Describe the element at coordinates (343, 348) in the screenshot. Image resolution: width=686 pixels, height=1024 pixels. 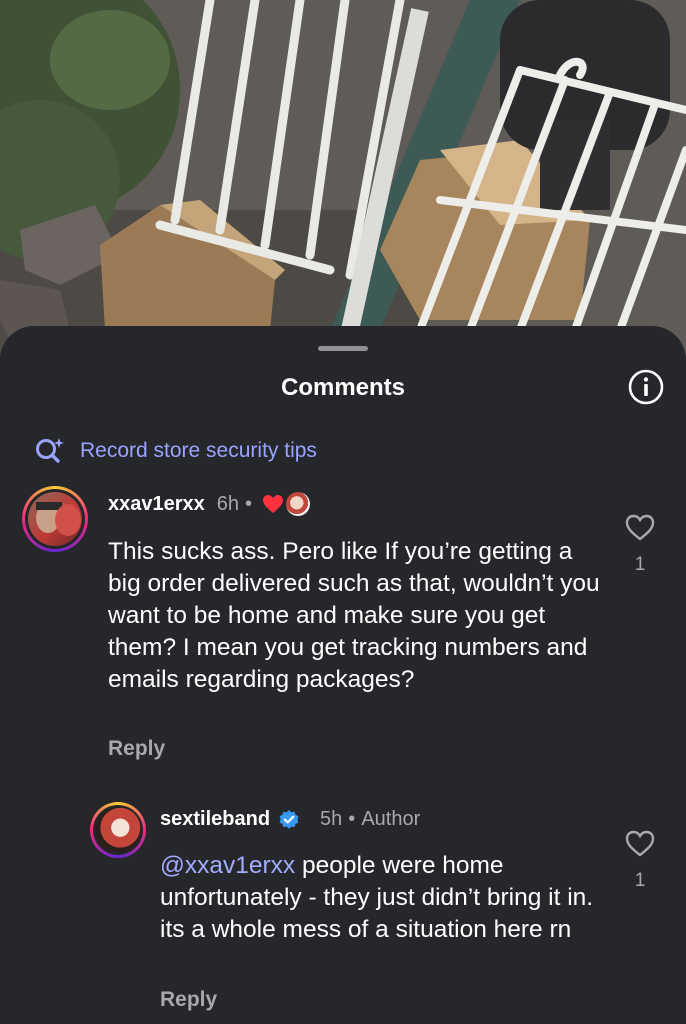
I see `drag-handle` at that location.